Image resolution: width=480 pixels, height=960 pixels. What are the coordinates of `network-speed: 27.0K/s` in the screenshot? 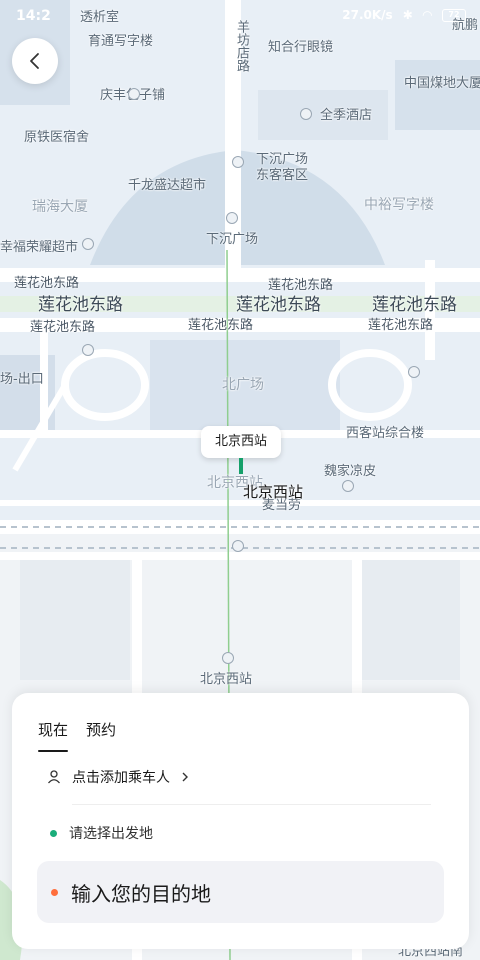 It's located at (367, 15).